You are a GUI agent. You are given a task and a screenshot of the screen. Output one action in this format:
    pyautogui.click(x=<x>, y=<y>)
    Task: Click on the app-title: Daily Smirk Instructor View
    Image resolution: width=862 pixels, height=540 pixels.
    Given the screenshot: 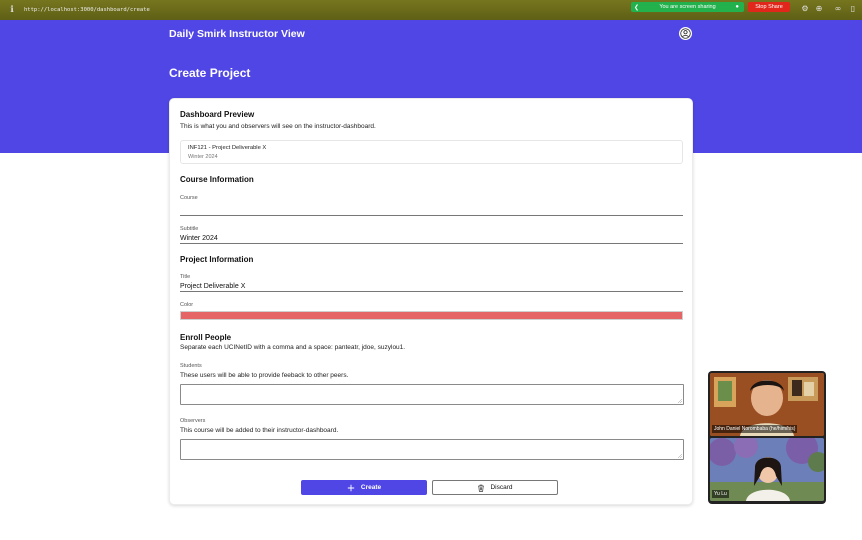 What is the action you would take?
    pyautogui.click(x=237, y=34)
    